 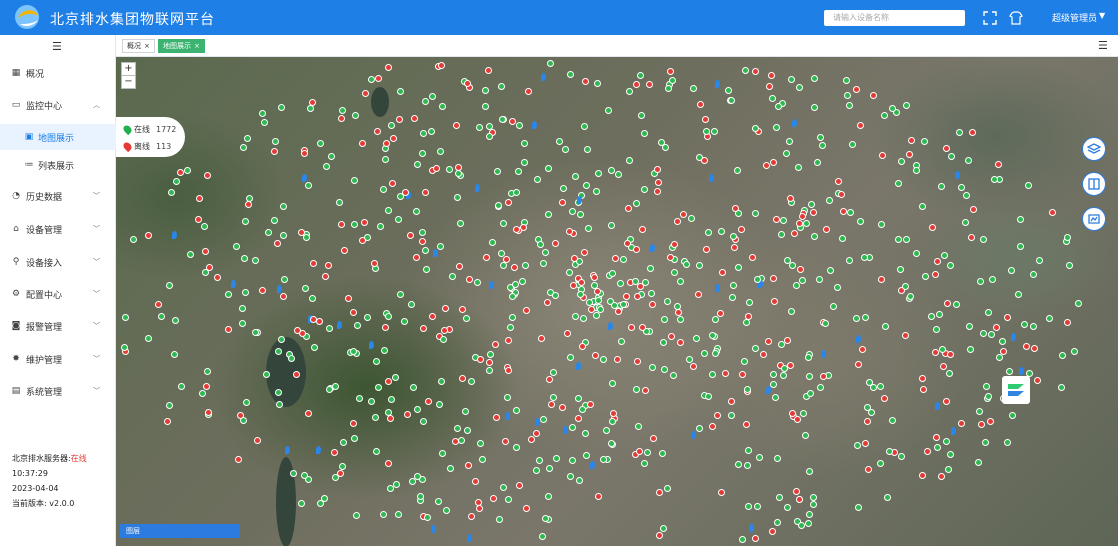 I want to click on layer-panel-button: 图层, so click(x=180, y=531).